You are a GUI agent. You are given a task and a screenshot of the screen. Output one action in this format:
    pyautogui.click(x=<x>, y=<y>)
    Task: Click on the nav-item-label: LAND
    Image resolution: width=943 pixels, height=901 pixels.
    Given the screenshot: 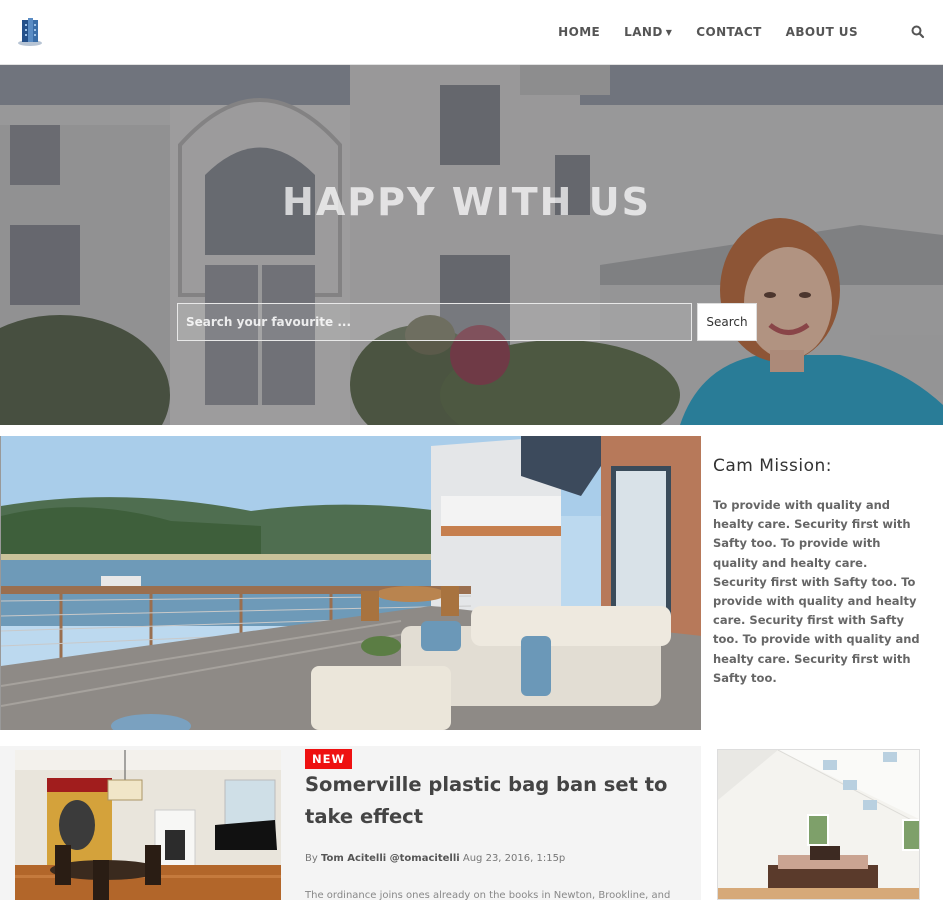 What is the action you would take?
    pyautogui.click(x=643, y=32)
    